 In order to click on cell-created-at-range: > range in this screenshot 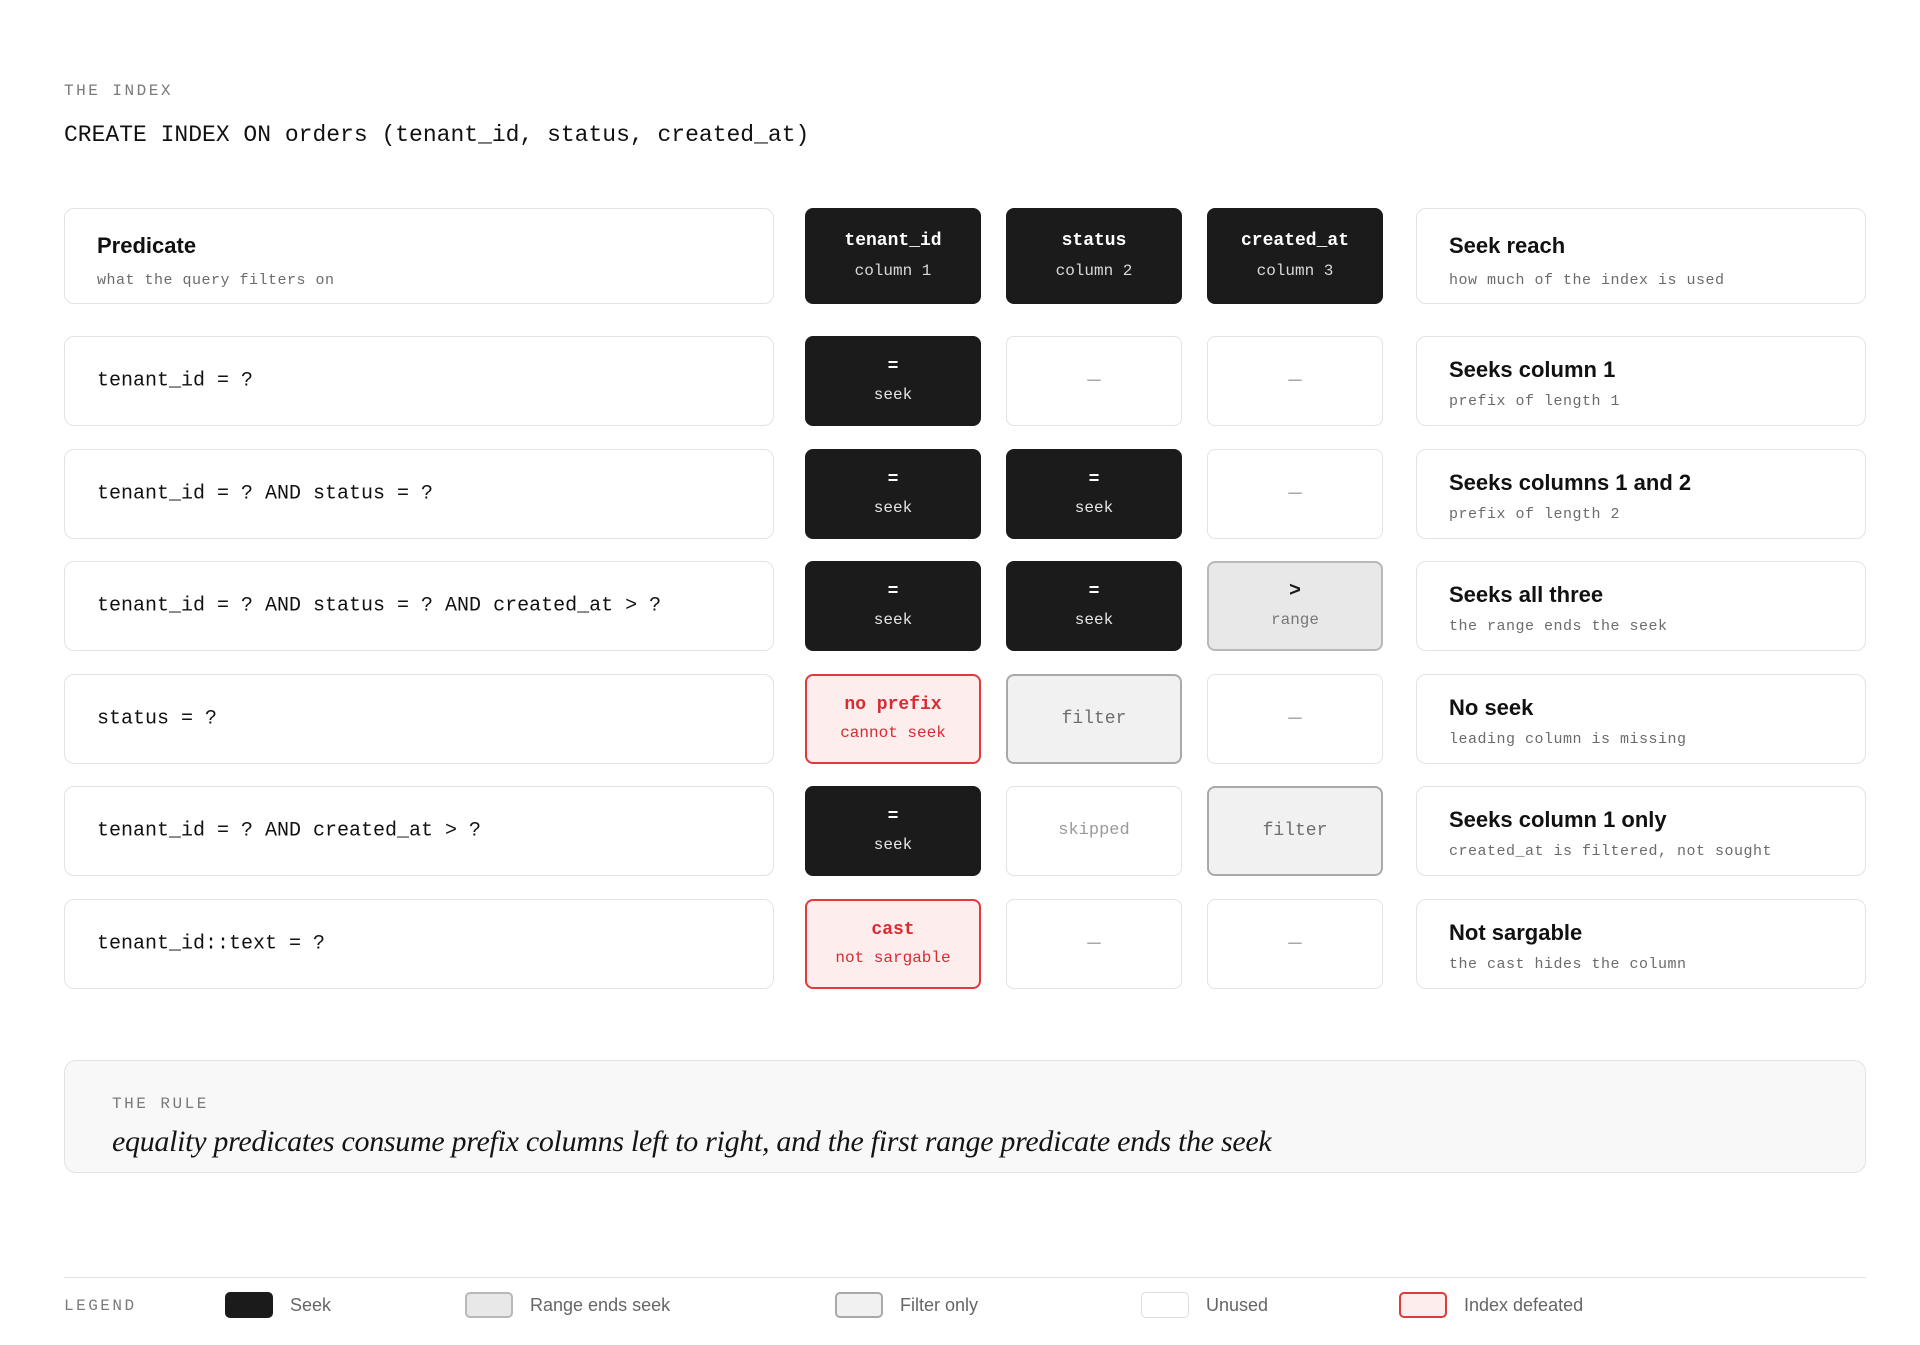, I will do `click(1295, 606)`.